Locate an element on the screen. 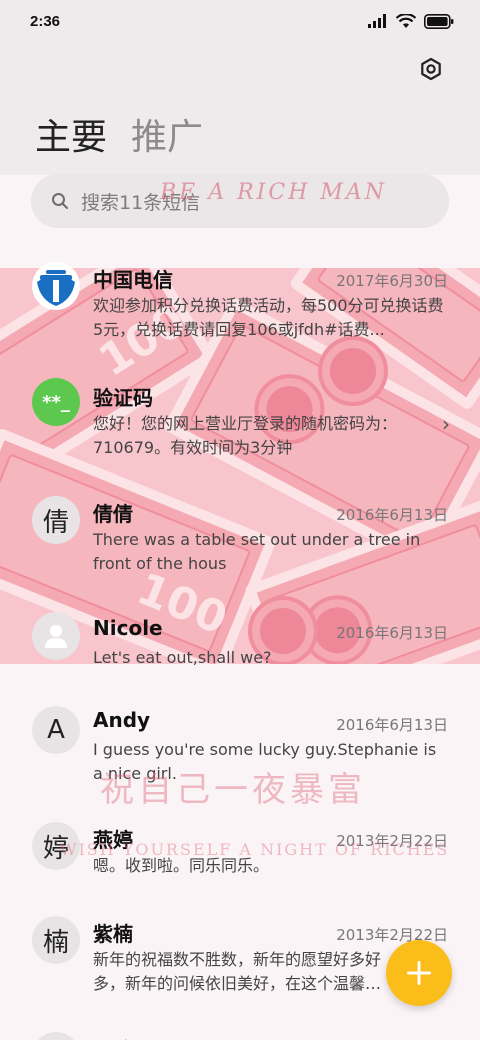 This screenshot has width=480, height=1040. signal-icon is located at coordinates (377, 21).